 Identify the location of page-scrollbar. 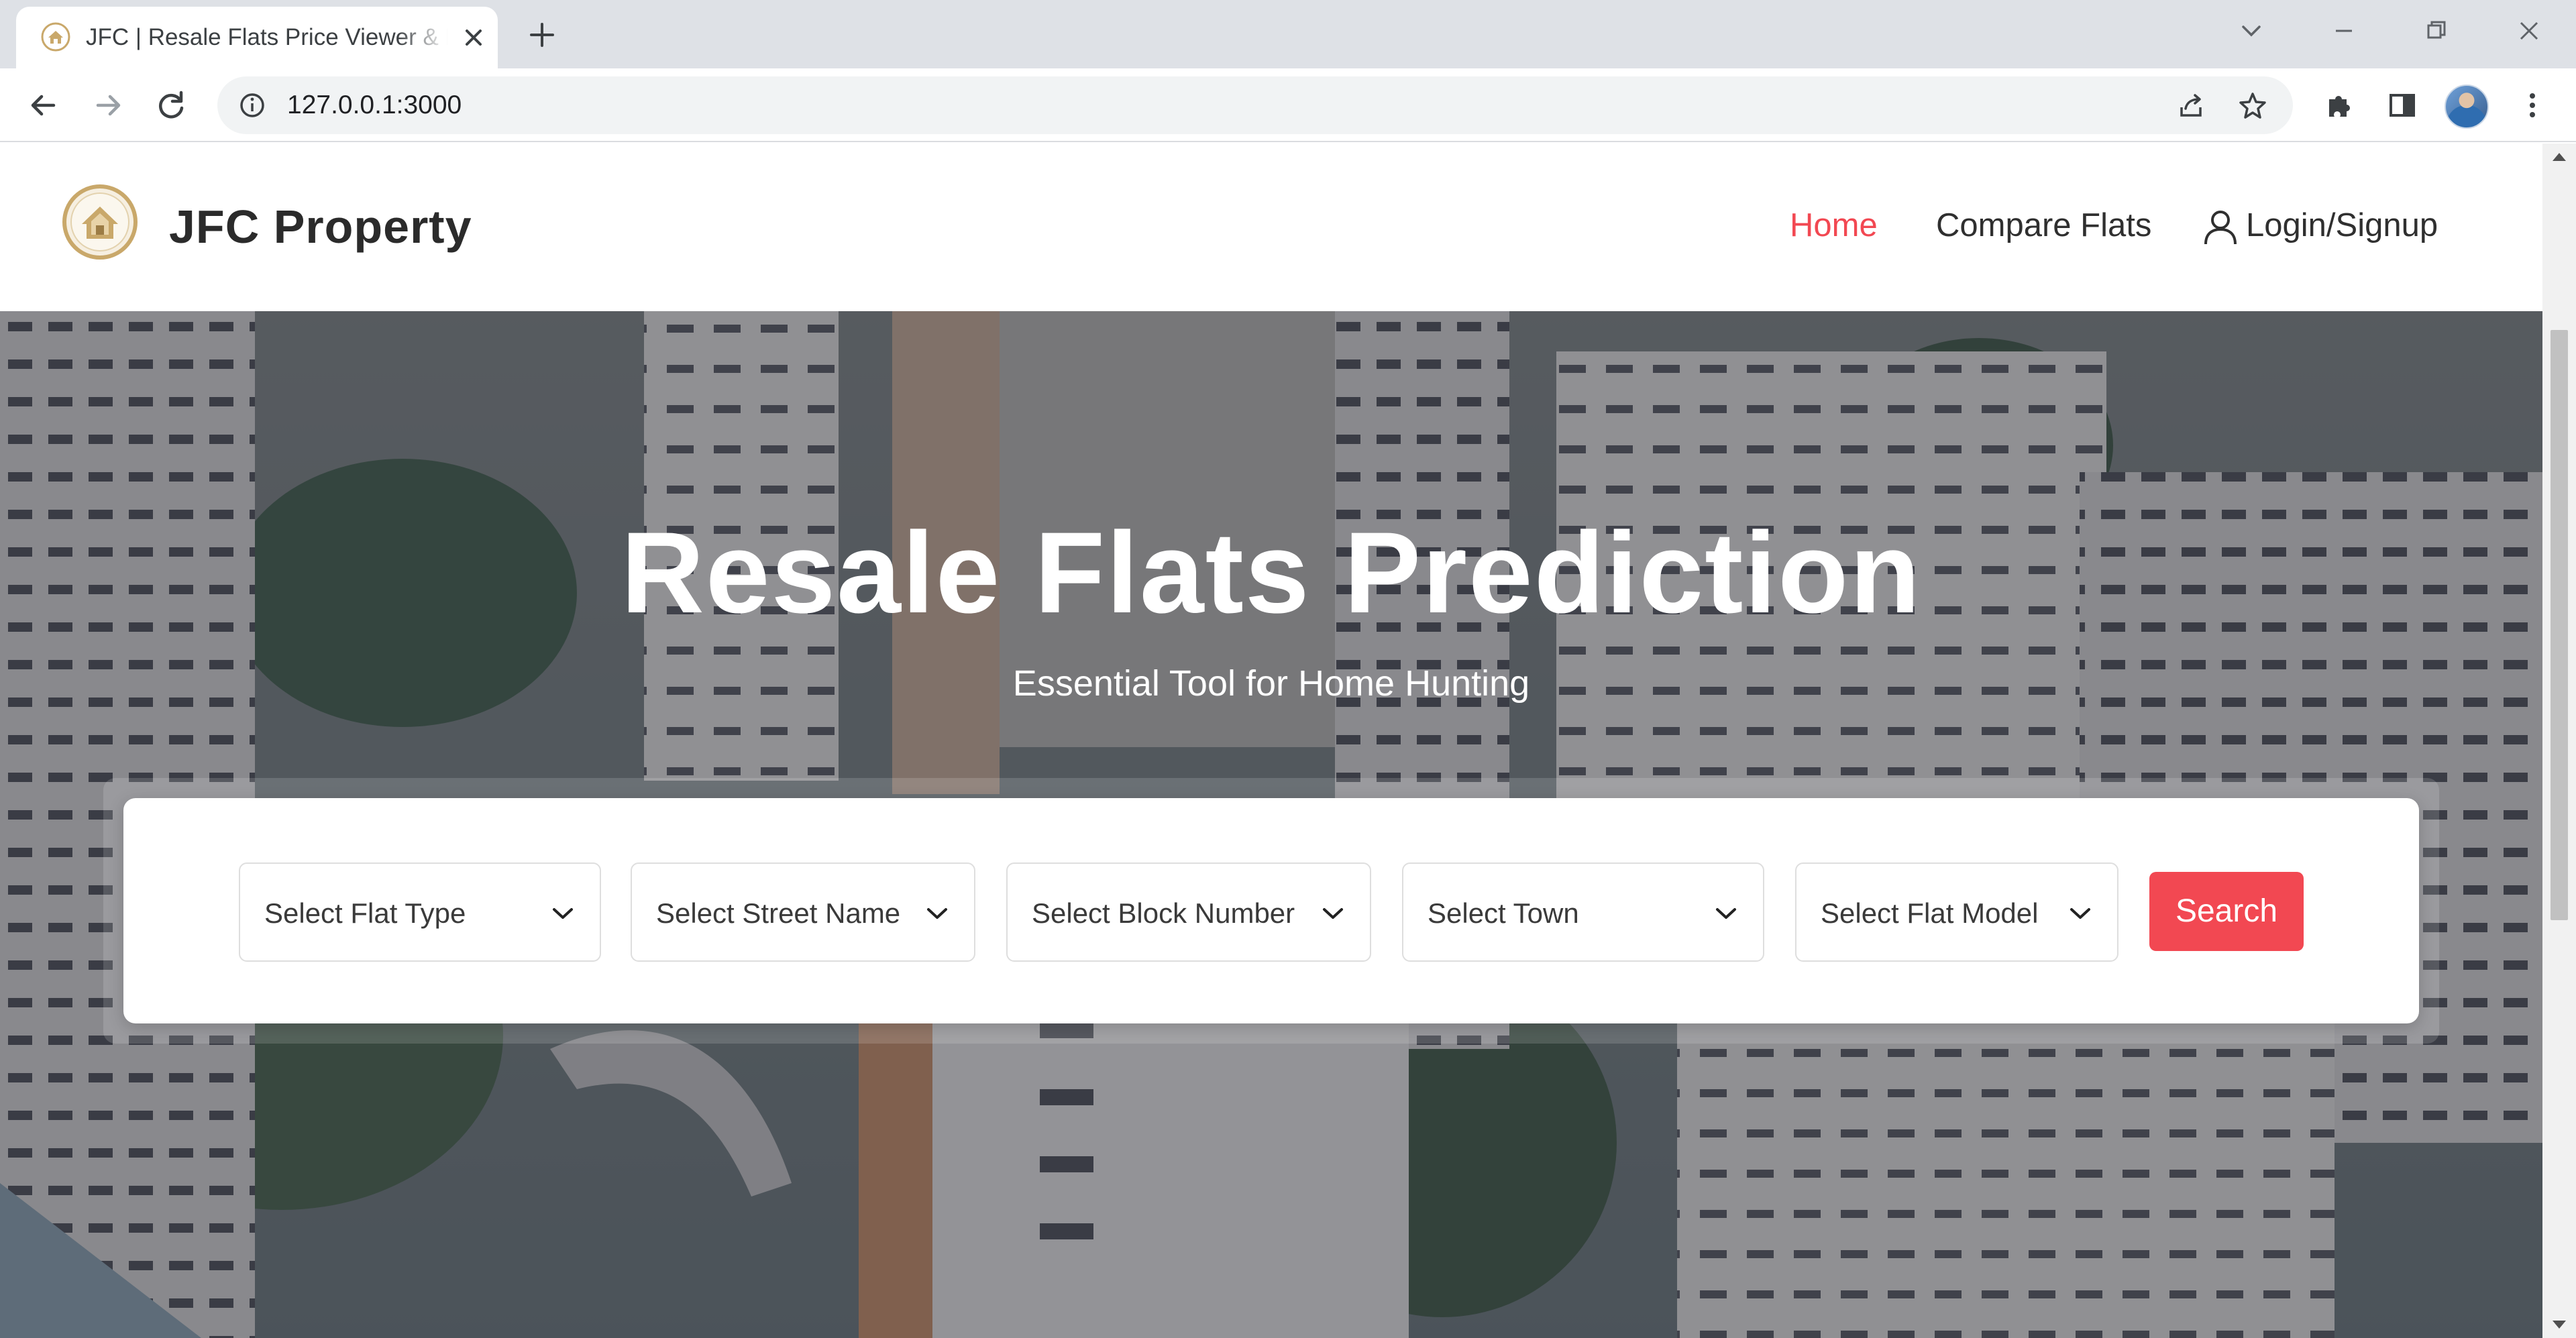
(2559, 741).